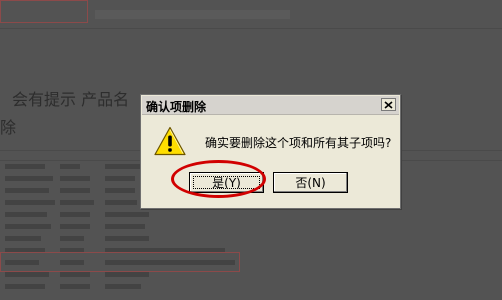 This screenshot has height=300, width=502. Describe the element at coordinates (71, 99) in the screenshot. I see `background-heading-line1: 会有提示 产品名` at that location.